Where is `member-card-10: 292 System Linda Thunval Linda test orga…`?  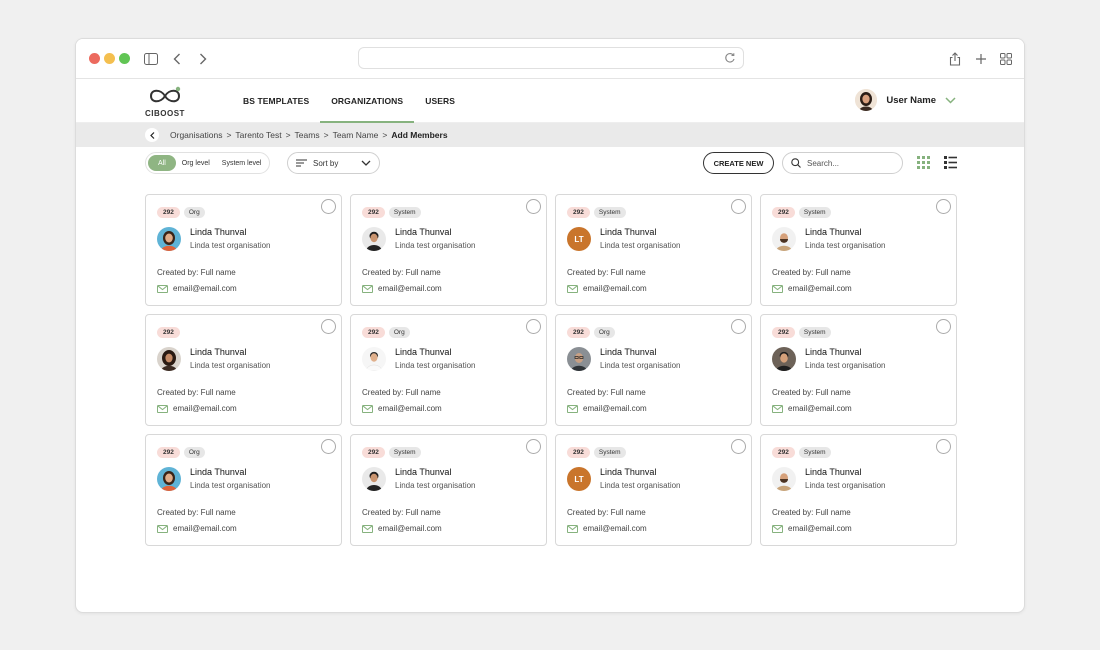 member-card-10: 292 System Linda Thunval Linda test orga… is located at coordinates (448, 490).